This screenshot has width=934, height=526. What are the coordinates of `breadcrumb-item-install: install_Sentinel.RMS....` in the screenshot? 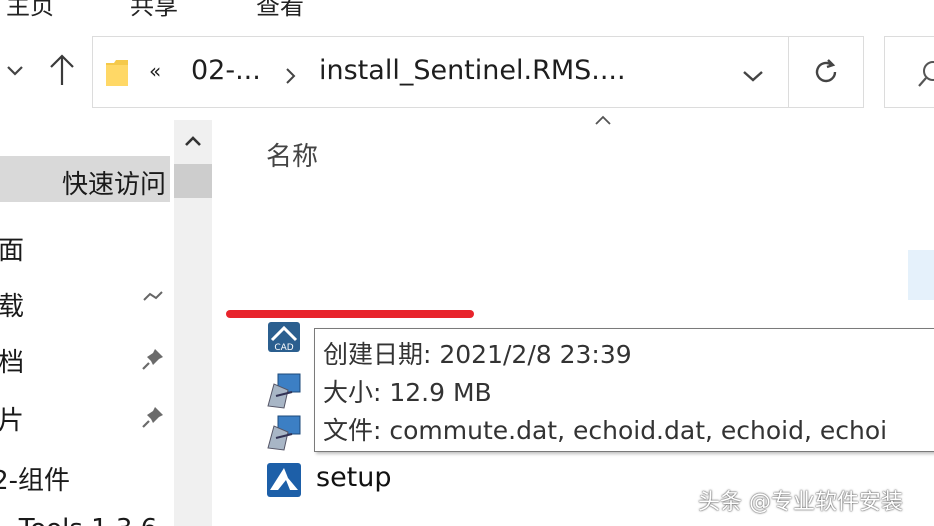 It's located at (472, 70).